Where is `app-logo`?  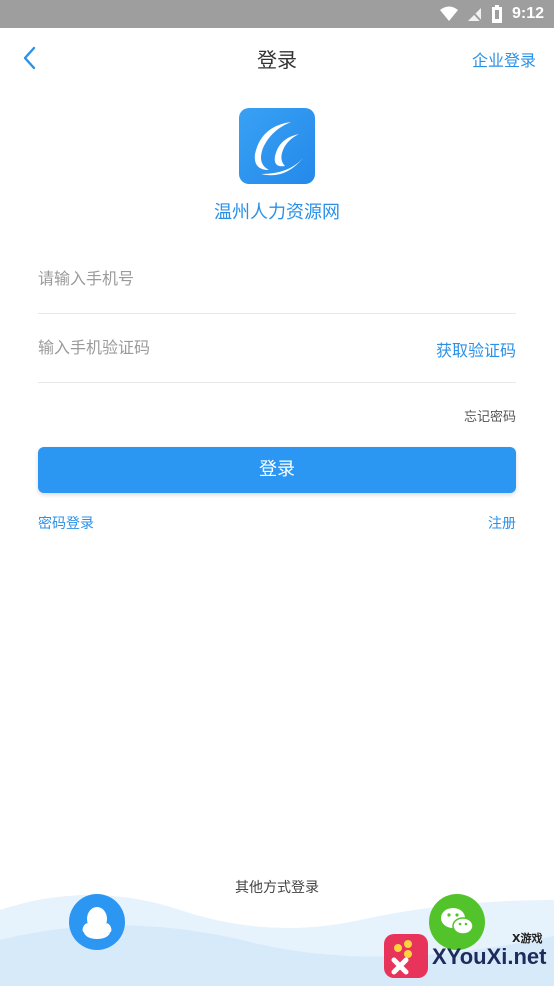
app-logo is located at coordinates (277, 146).